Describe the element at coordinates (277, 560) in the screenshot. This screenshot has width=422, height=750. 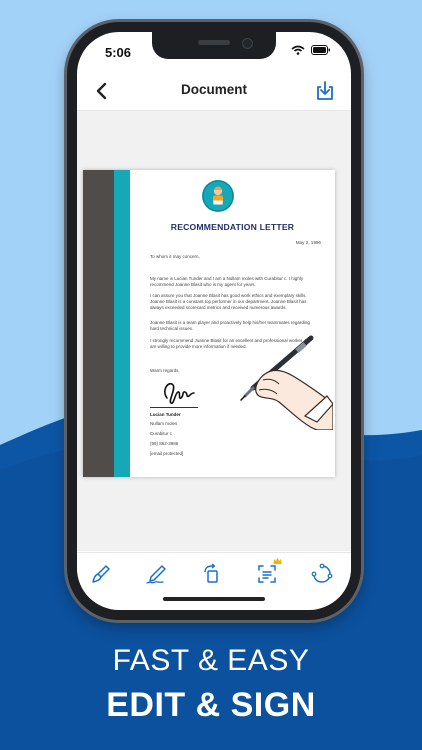
I see `crown-icon` at that location.